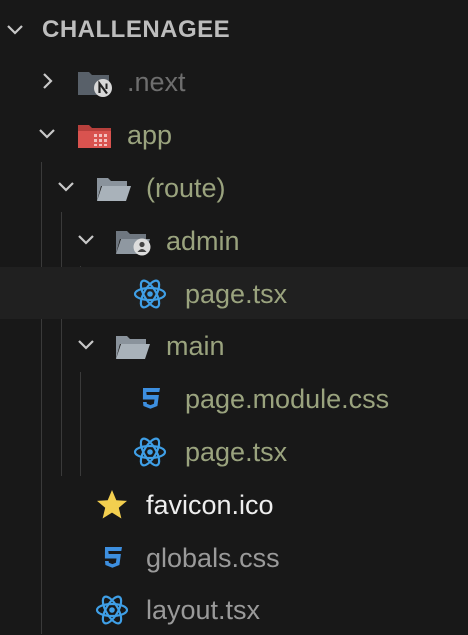 This screenshot has width=468, height=635. I want to click on tree-item-globals-css: globals.css, so click(234, 557).